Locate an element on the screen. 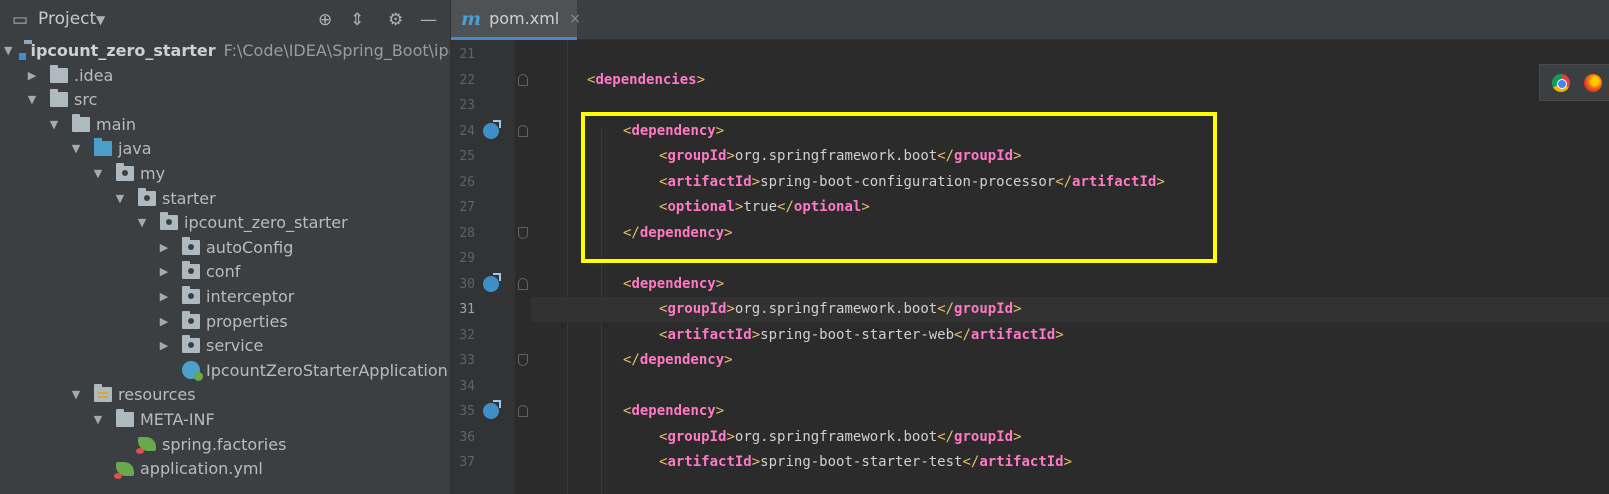  tree-item: ▶ properties is located at coordinates (225, 321).